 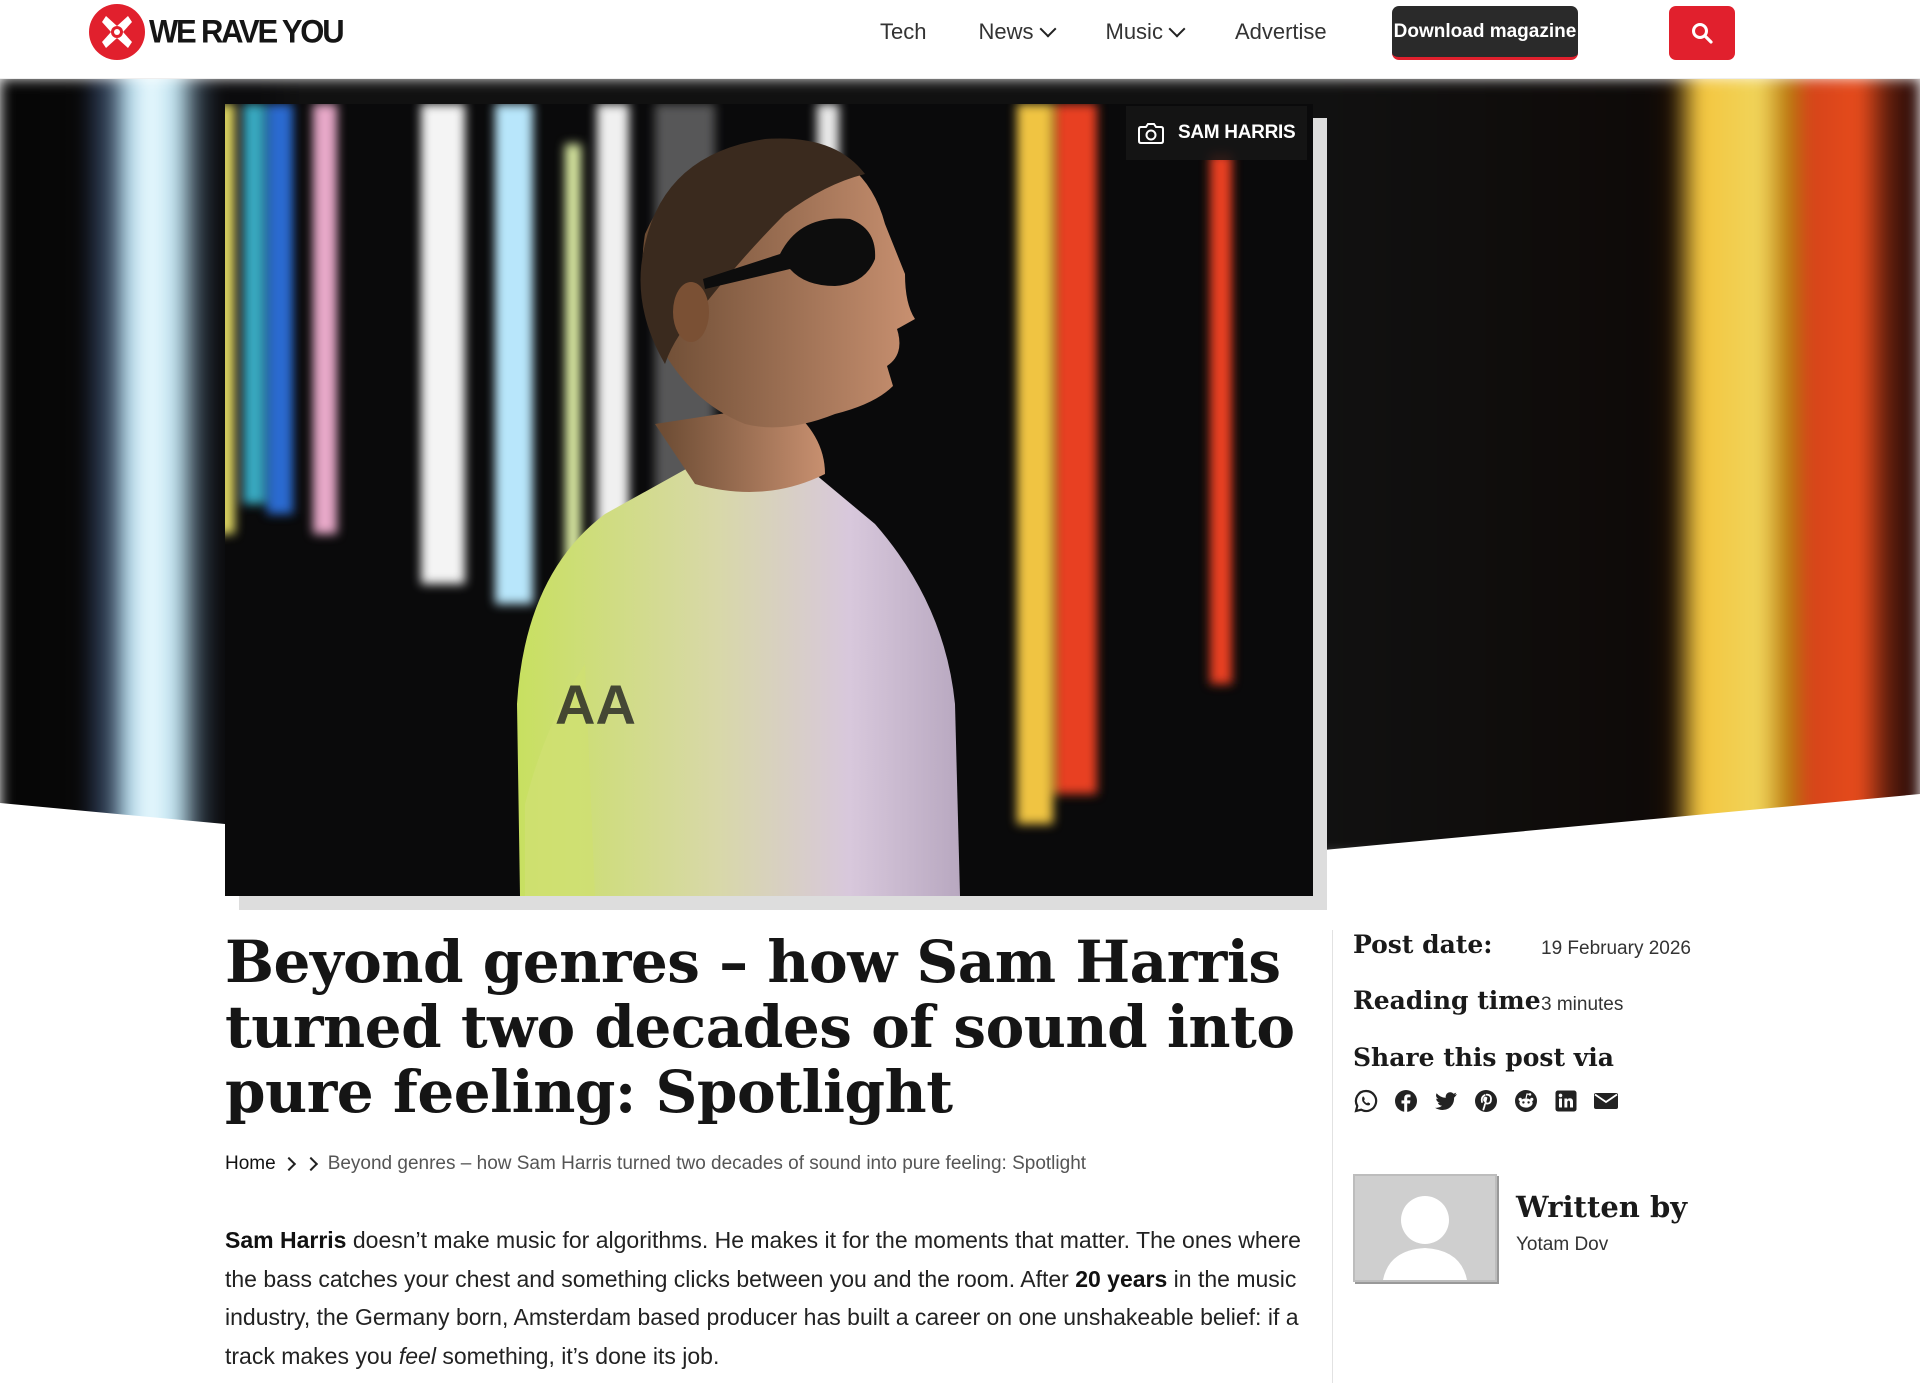 I want to click on intro-text: something, it’s done its job., so click(x=577, y=1355).